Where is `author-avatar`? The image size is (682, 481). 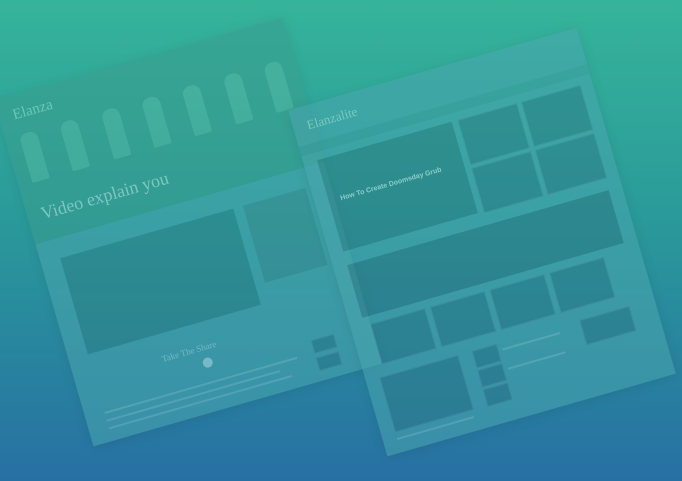
author-avatar is located at coordinates (207, 362).